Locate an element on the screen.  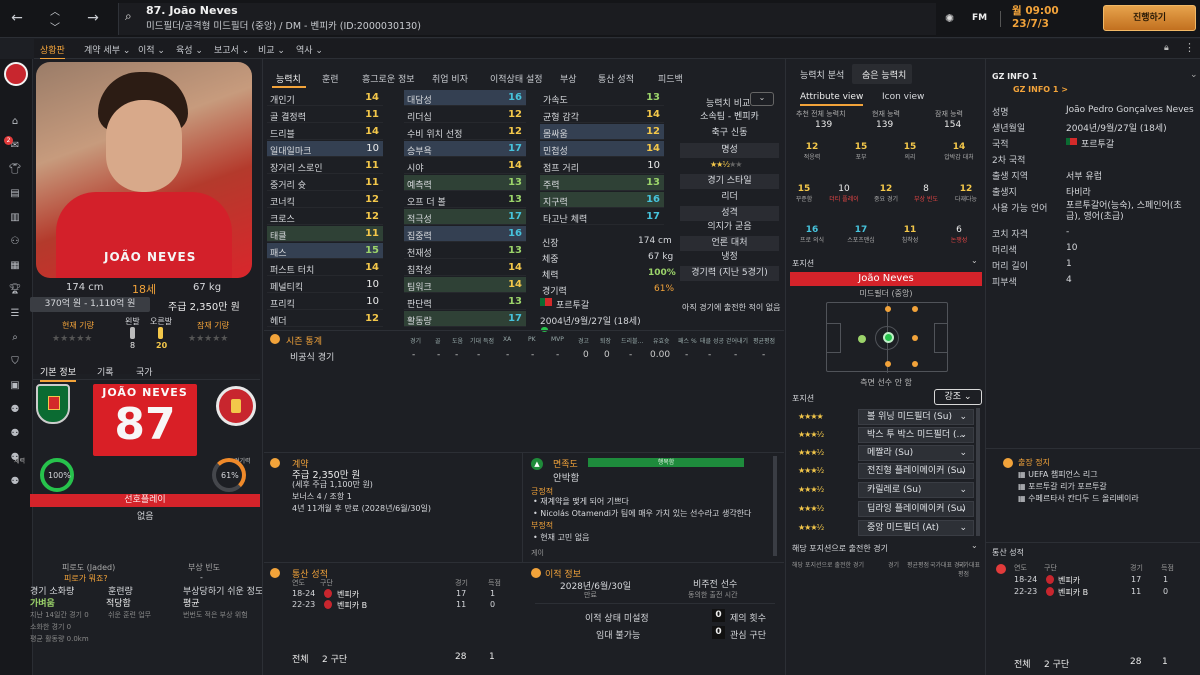
scouting-icon: ⌕ is located at coordinates (15, 338).